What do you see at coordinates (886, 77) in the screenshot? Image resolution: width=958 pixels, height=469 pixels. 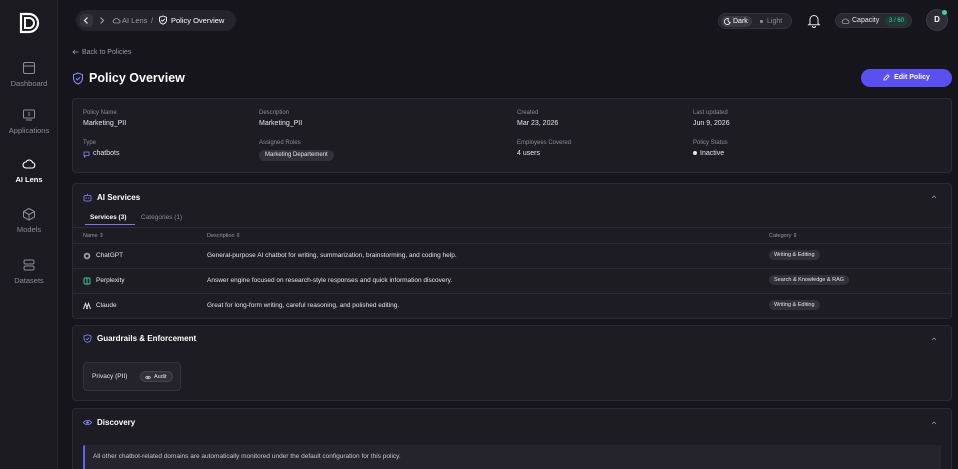 I see `edit-icon` at bounding box center [886, 77].